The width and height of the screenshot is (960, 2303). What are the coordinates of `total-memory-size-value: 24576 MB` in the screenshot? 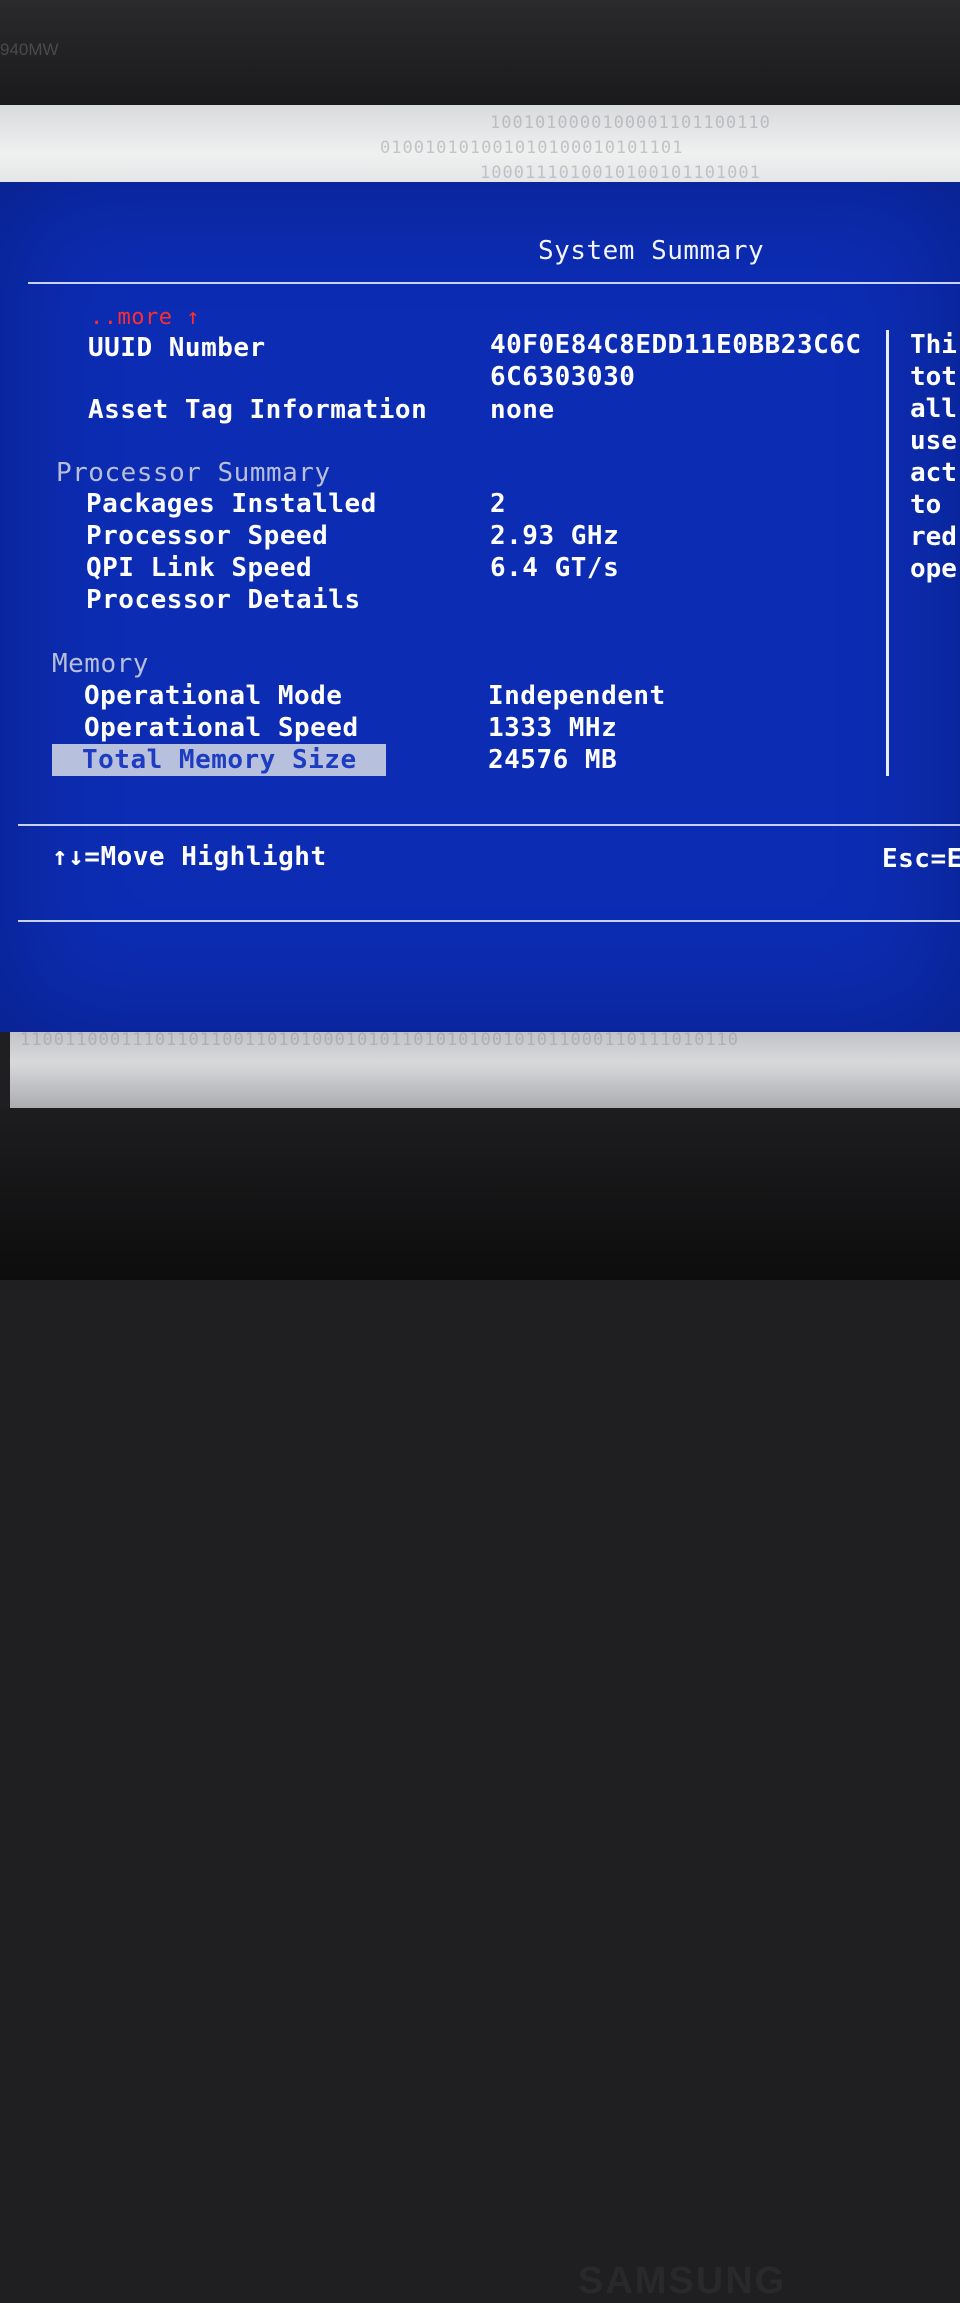 It's located at (553, 760).